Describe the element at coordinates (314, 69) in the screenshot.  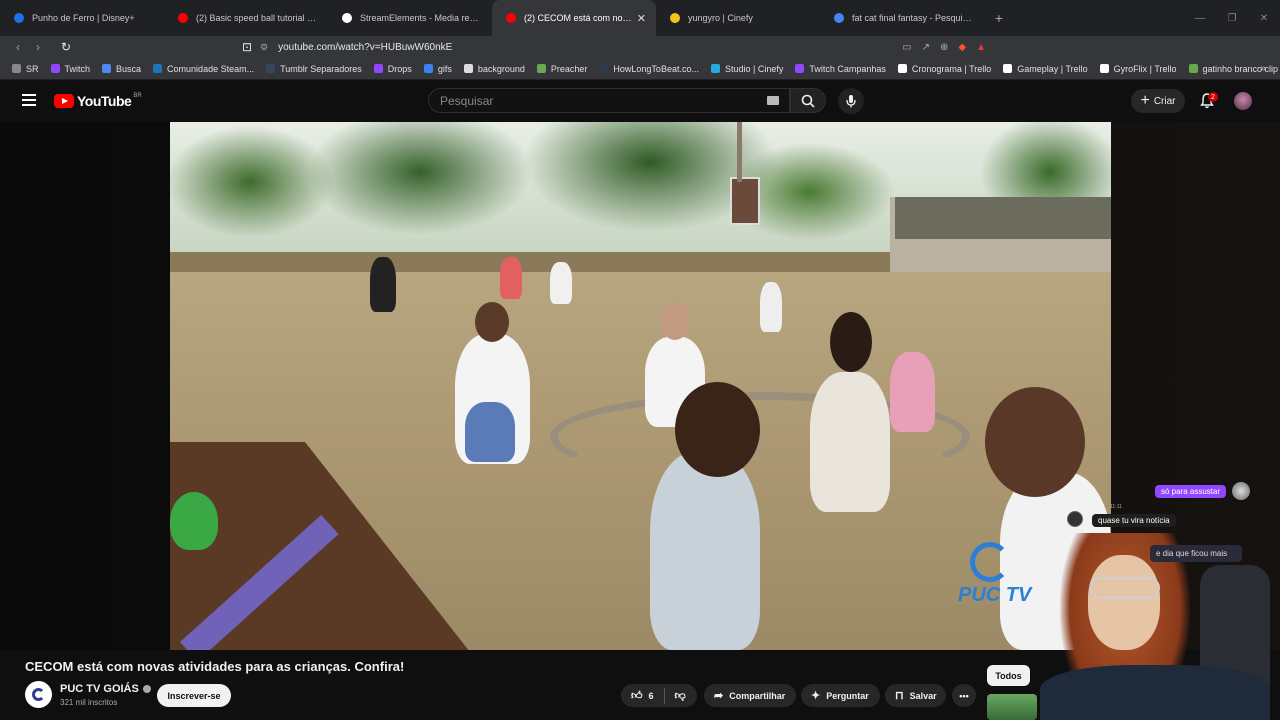
I see `bookmark-item: Tumblr Separadores` at that location.